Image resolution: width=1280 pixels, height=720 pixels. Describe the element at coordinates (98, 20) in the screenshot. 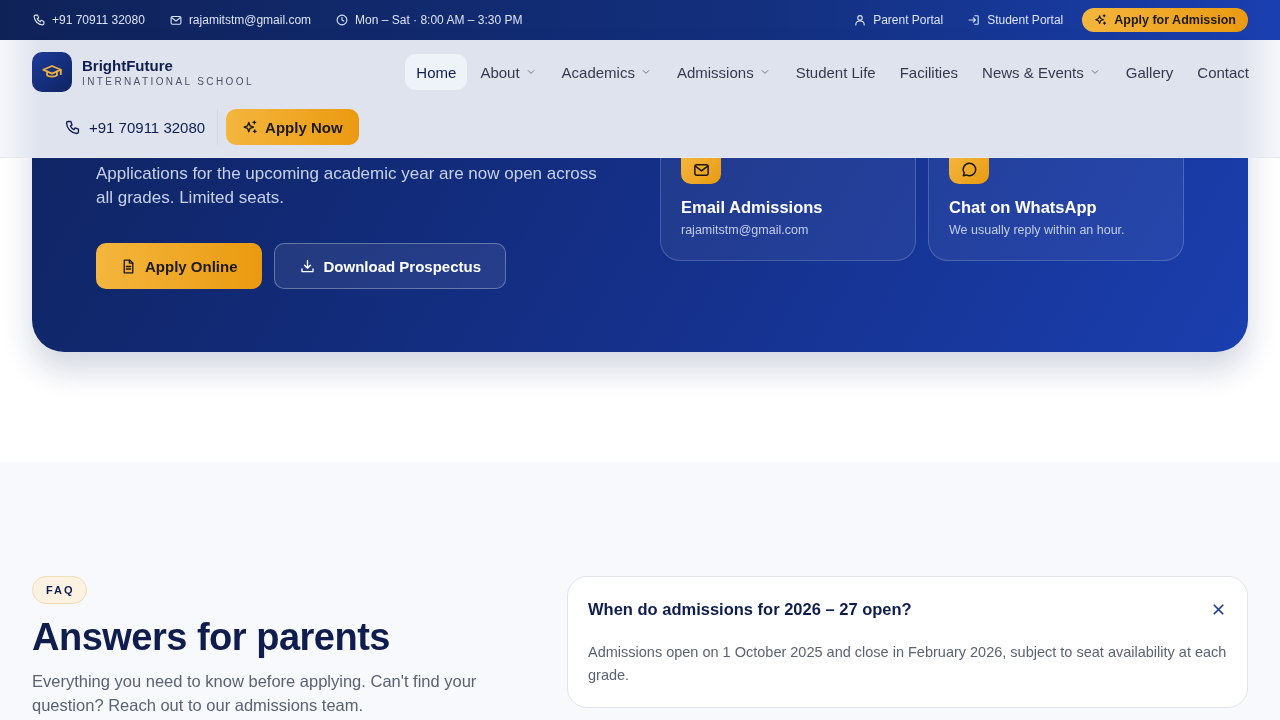

I see `contact-text: +91 70911 32080` at that location.